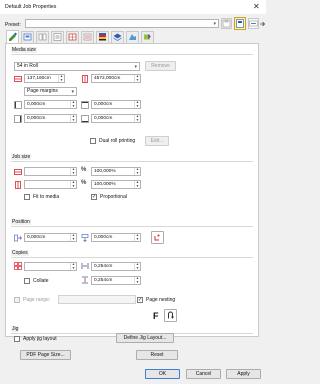 The width and height of the screenshot is (320, 384). I want to click on favorites-button, so click(240, 23).